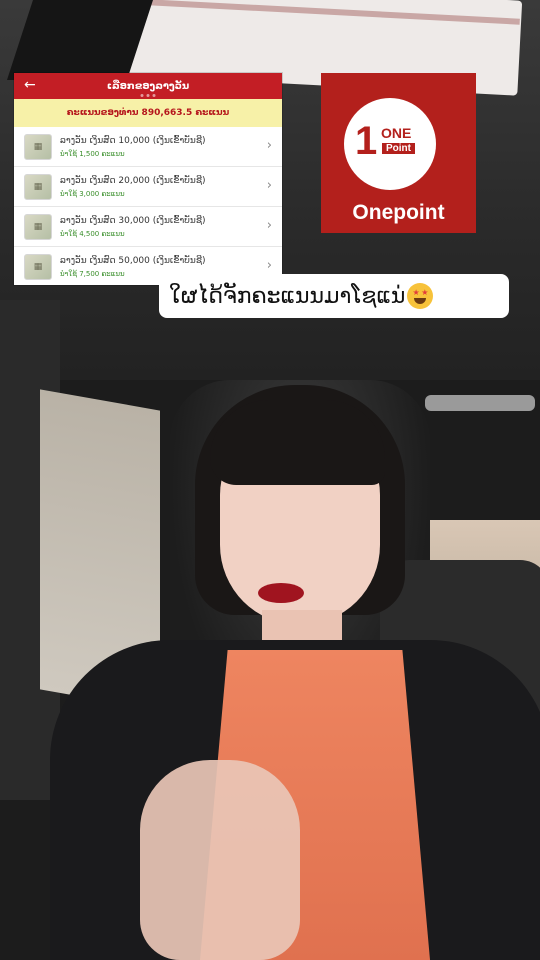 The image size is (540, 960). What do you see at coordinates (398, 212) in the screenshot?
I see `logo-name: Onepoint` at bounding box center [398, 212].